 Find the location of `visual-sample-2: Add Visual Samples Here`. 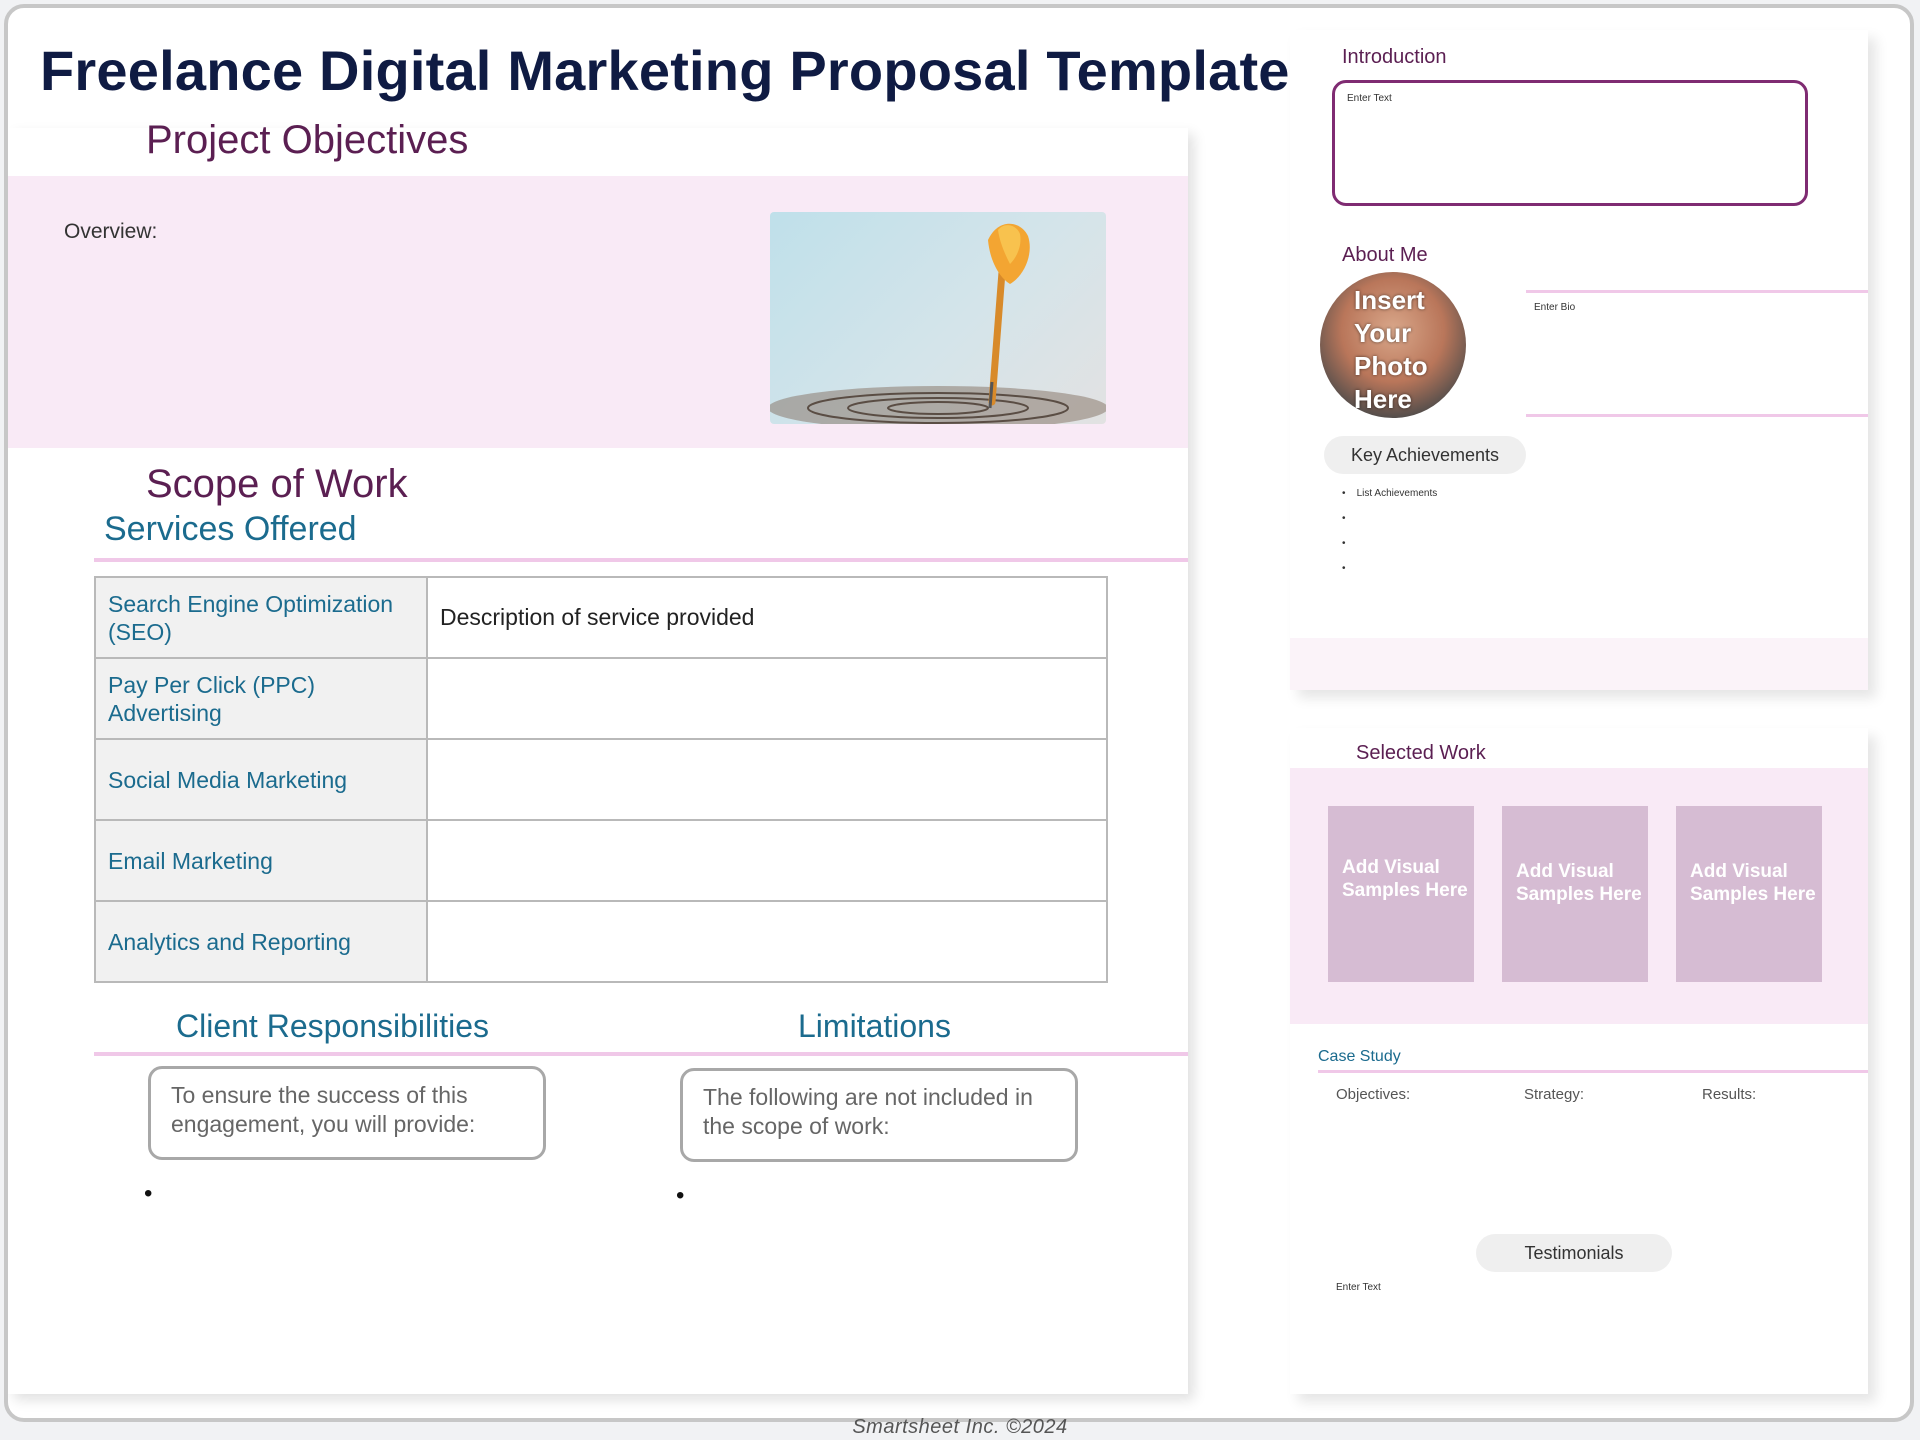

visual-sample-2: Add Visual Samples Here is located at coordinates (1575, 894).